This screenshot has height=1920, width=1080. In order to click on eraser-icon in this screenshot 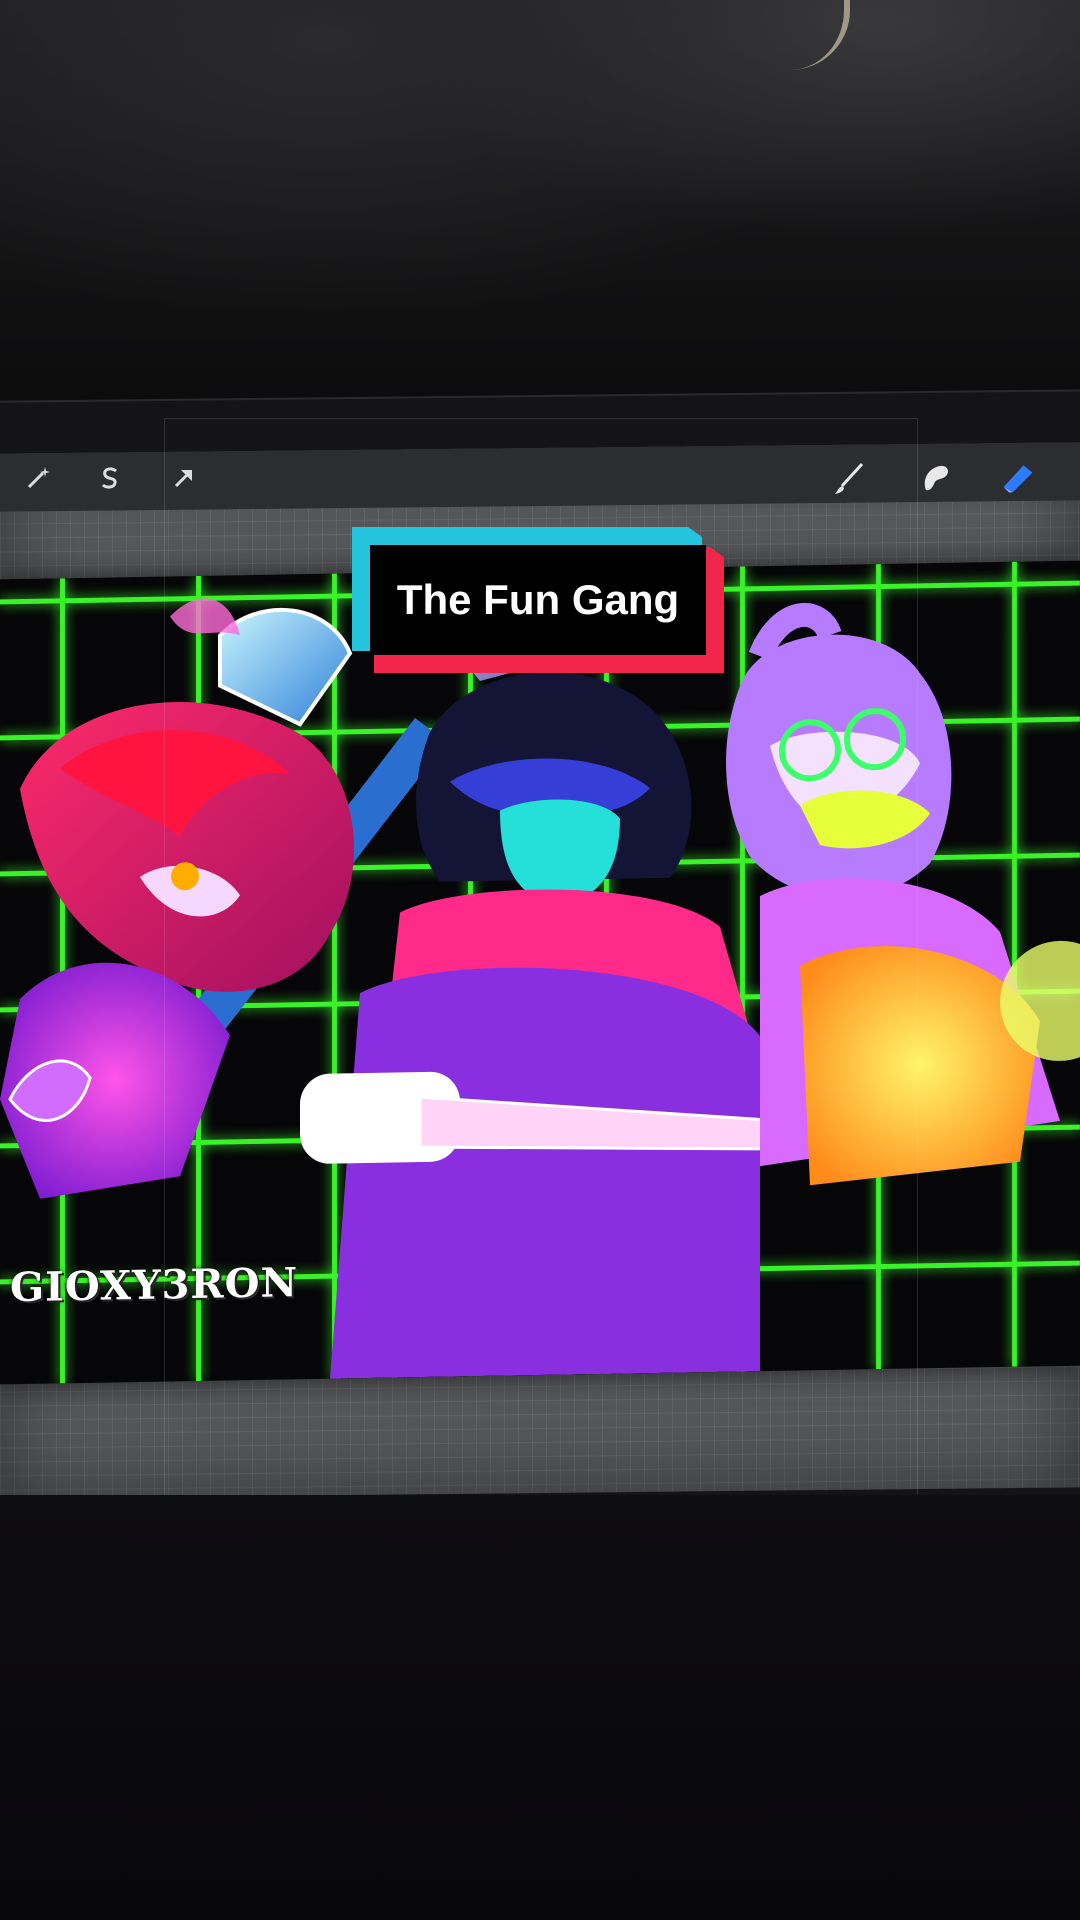, I will do `click(1018, 478)`.